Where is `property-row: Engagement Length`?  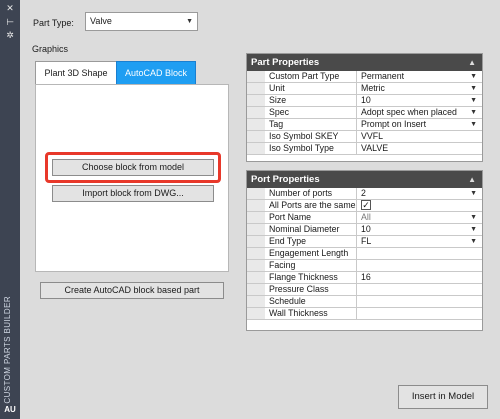
property-row: Engagement Length is located at coordinates (364, 254).